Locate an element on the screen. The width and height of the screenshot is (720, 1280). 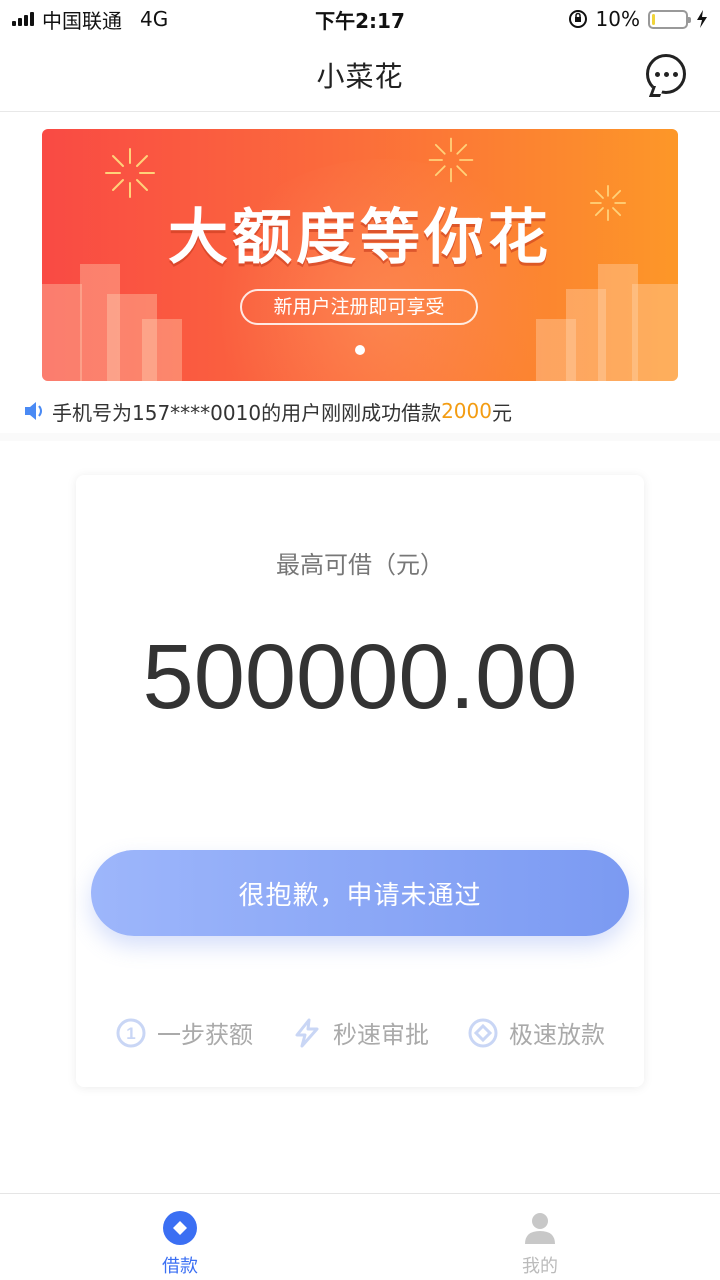
feature-item: 秒速审批 is located at coordinates (360, 1032).